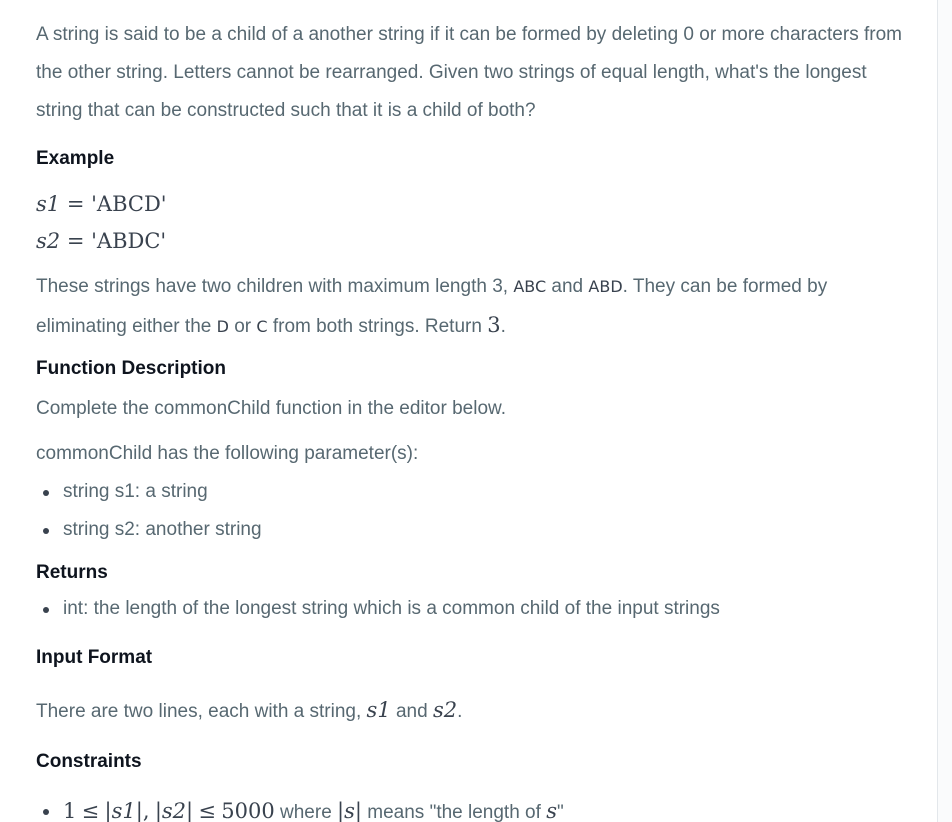 This screenshot has width=952, height=822. What do you see at coordinates (460, 711) in the screenshot?
I see `input-format-end: .` at bounding box center [460, 711].